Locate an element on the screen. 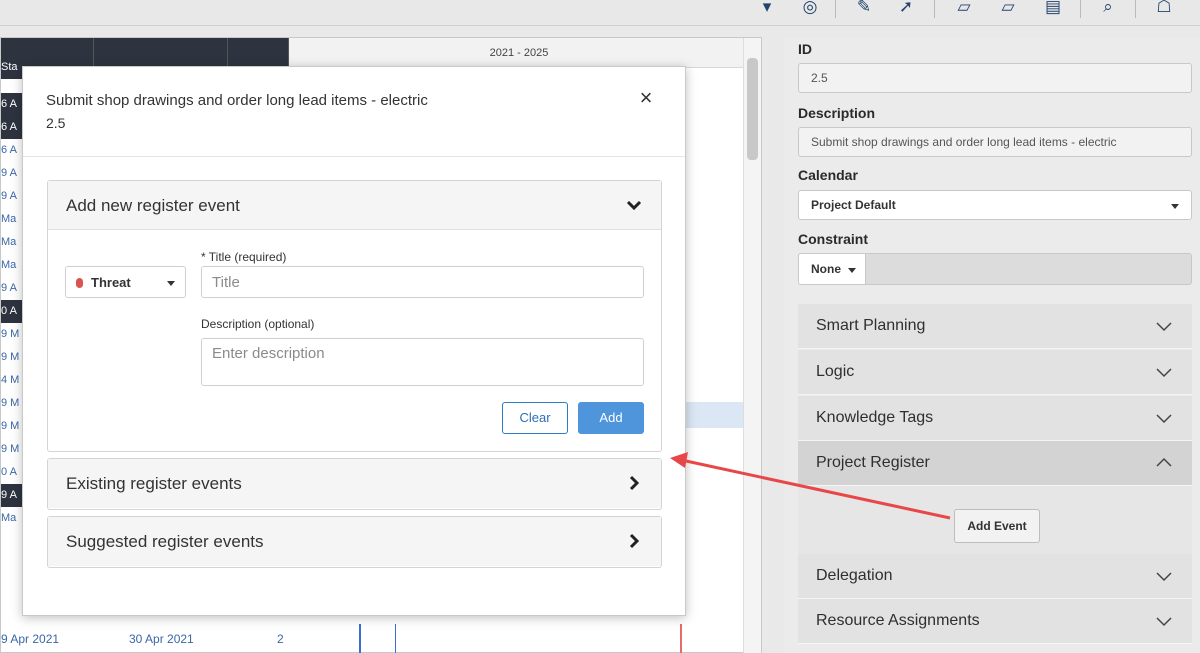 The height and width of the screenshot is (653, 1200). gantt-row: 9 Apr 2021 30 Apr 2021 2 is located at coordinates (371, 640).